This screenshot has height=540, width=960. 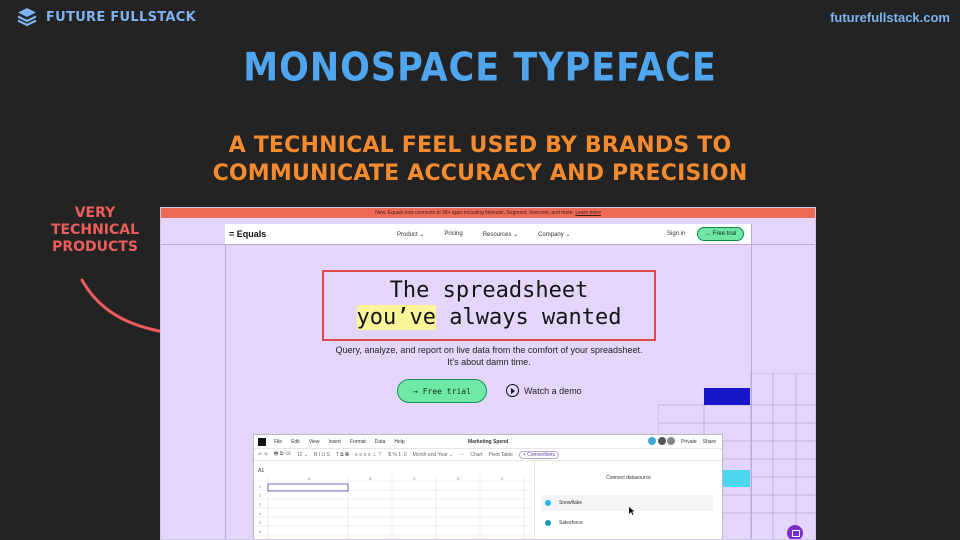 What do you see at coordinates (512, 390) in the screenshot?
I see `play-icon` at bounding box center [512, 390].